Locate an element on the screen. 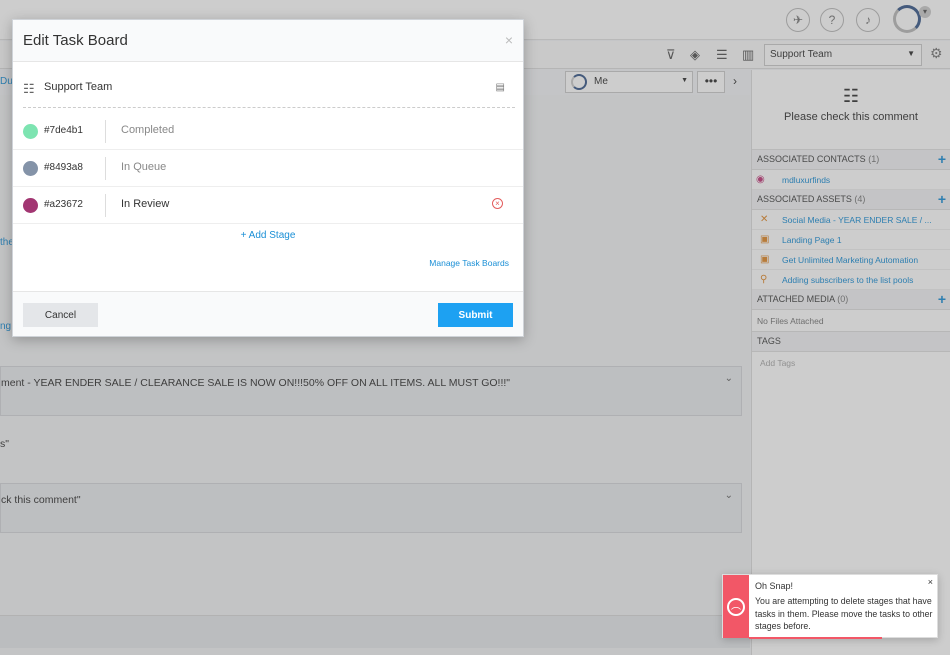 Image resolution: width=950 pixels, height=655 pixels. submit-button: Submit is located at coordinates (475, 315).